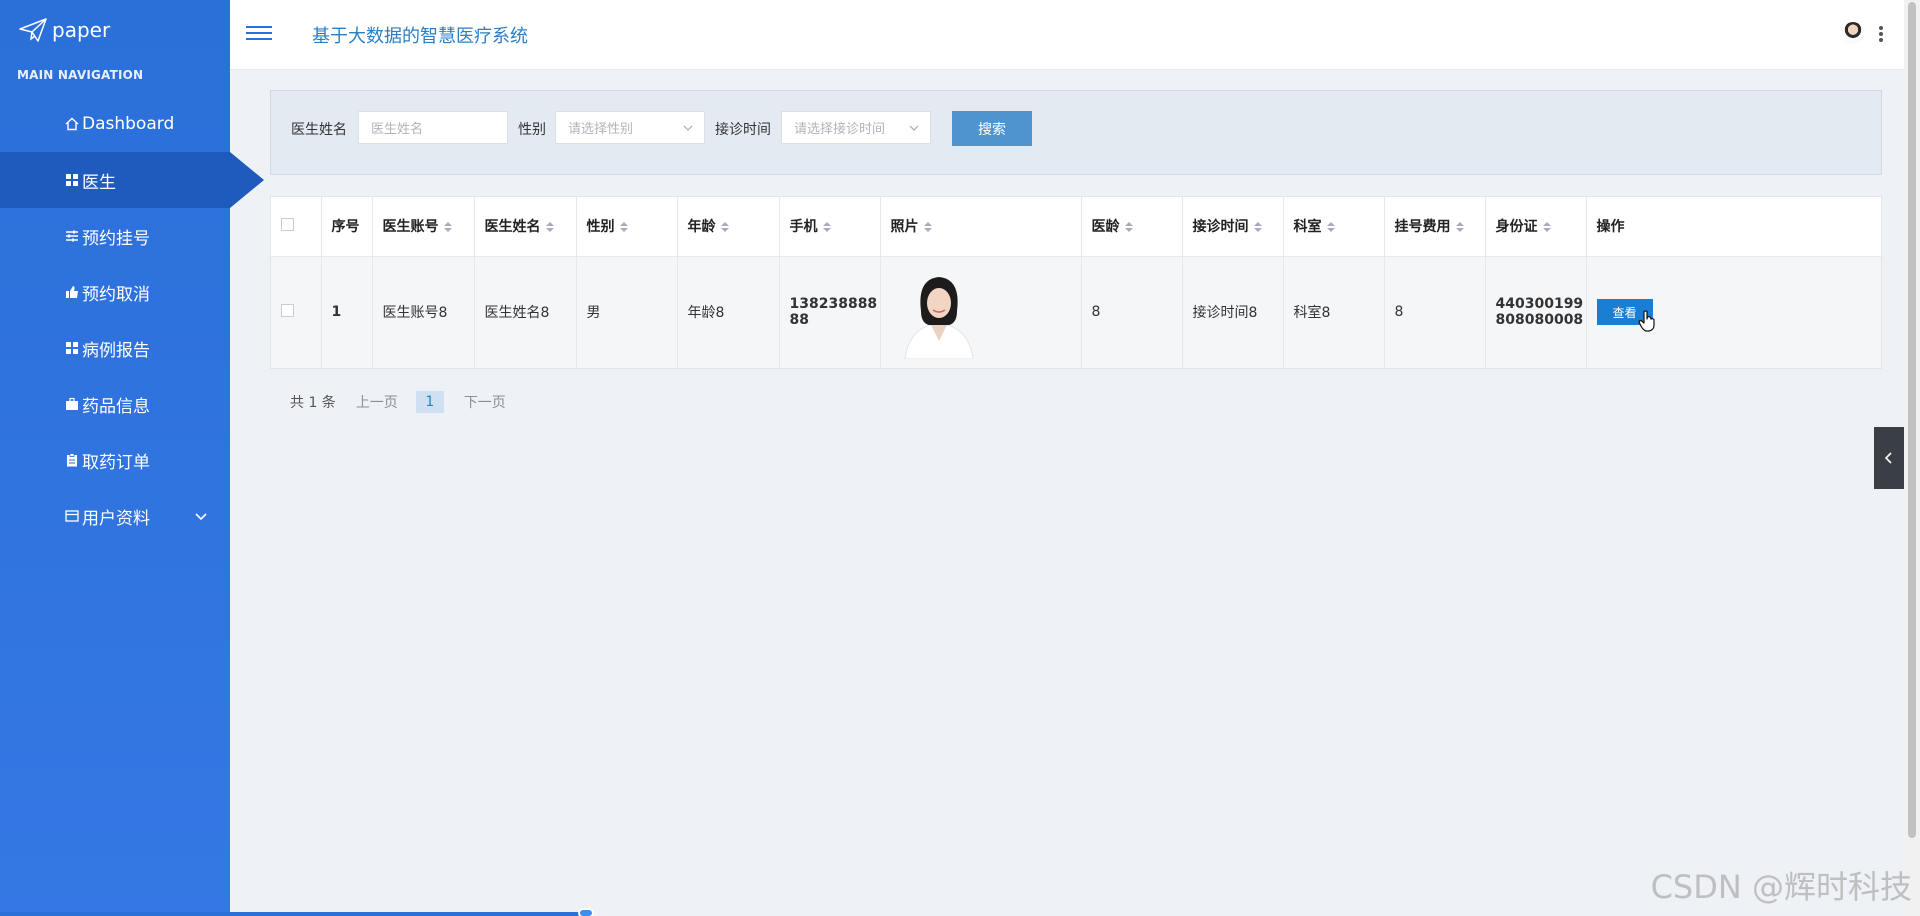 The height and width of the screenshot is (916, 1920). I want to click on select-all-cell, so click(296, 226).